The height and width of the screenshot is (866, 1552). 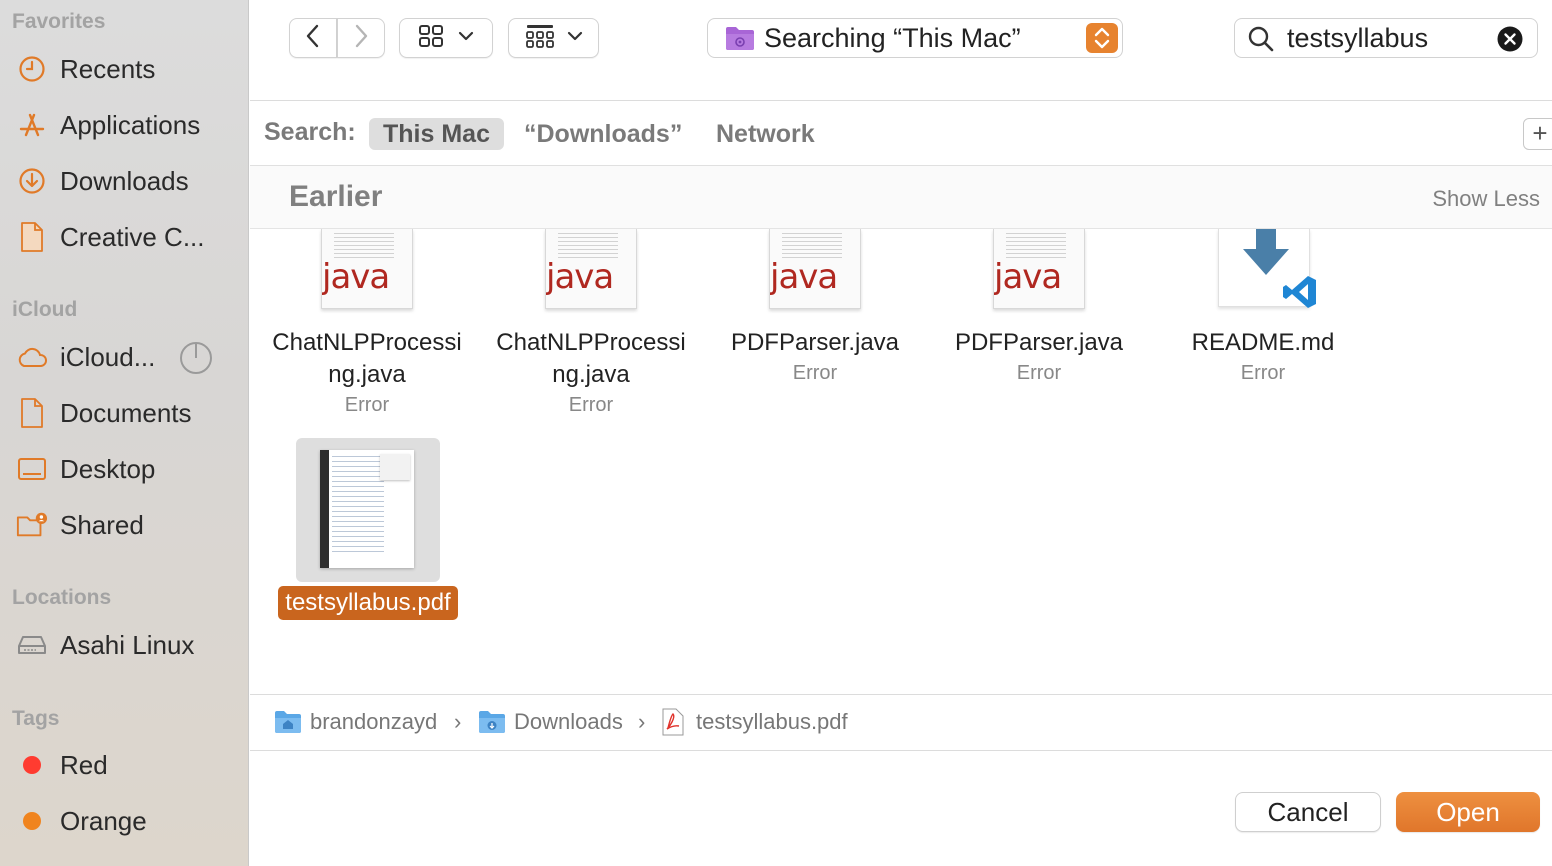 What do you see at coordinates (373, 722) in the screenshot?
I see `path-crumb-home: brandonzayd` at bounding box center [373, 722].